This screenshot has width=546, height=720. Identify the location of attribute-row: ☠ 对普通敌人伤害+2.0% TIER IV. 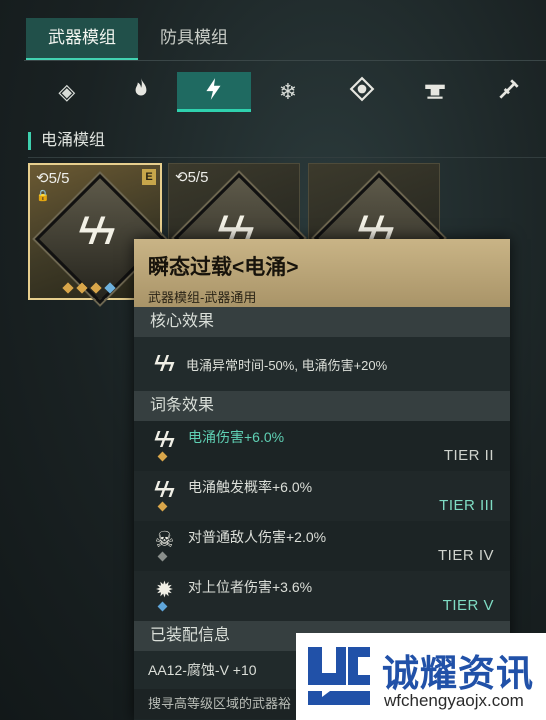
(322, 546).